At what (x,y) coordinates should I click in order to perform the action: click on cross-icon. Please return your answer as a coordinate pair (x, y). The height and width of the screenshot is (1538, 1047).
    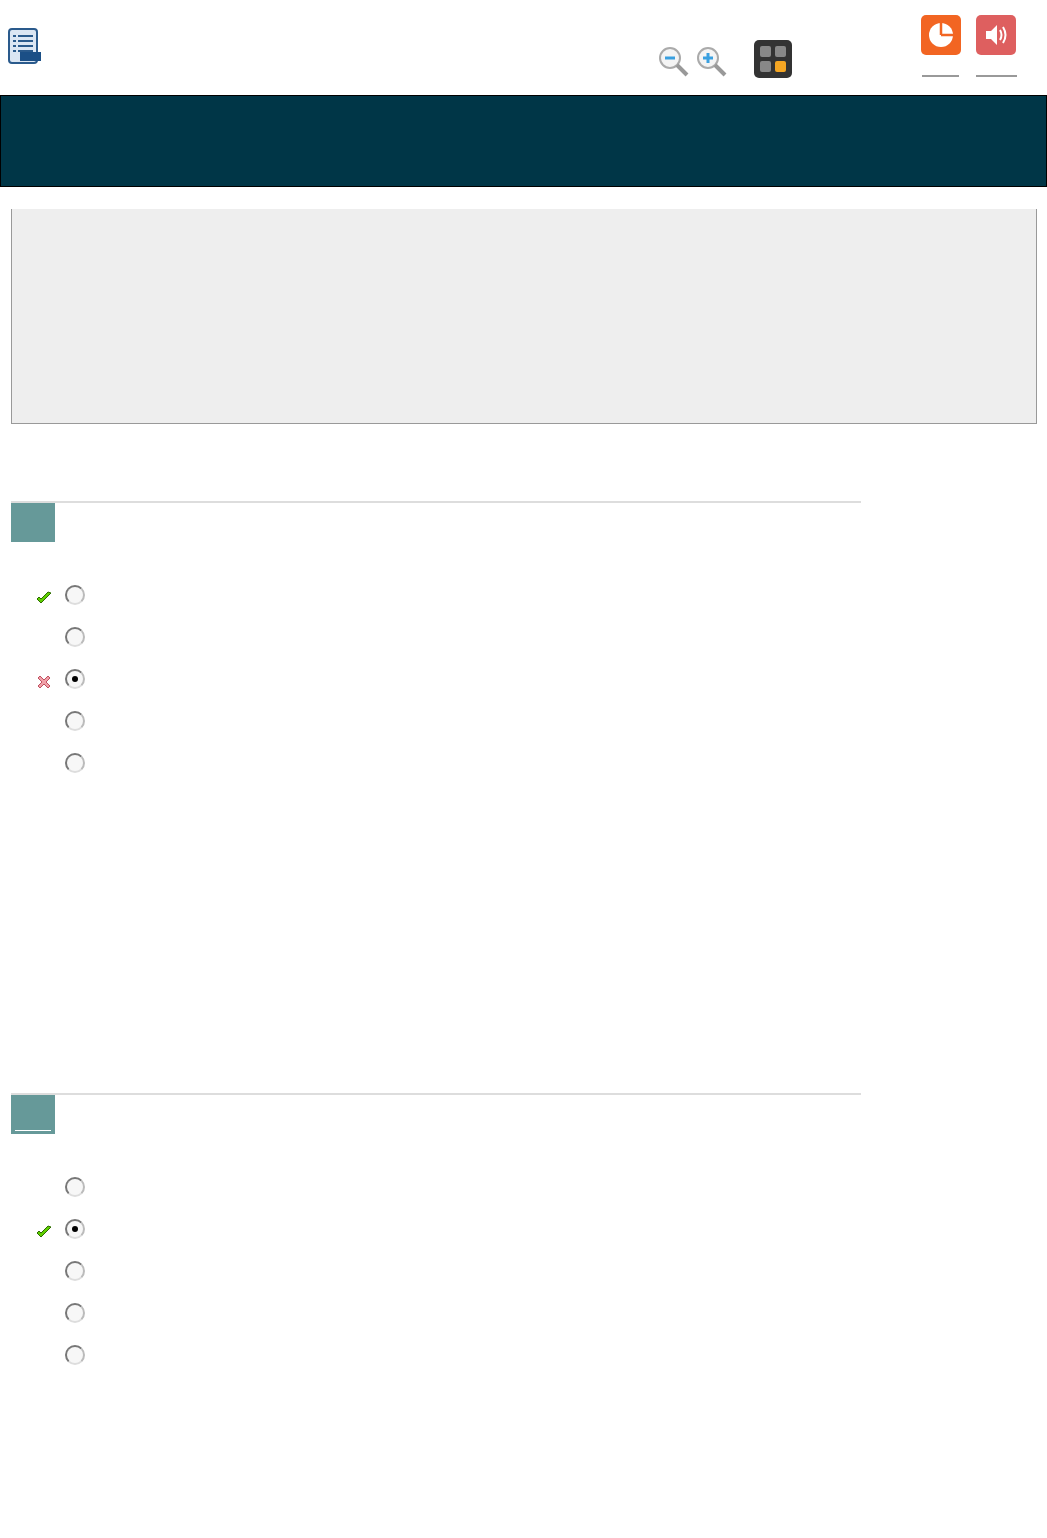
    Looking at the image, I should click on (44, 682).